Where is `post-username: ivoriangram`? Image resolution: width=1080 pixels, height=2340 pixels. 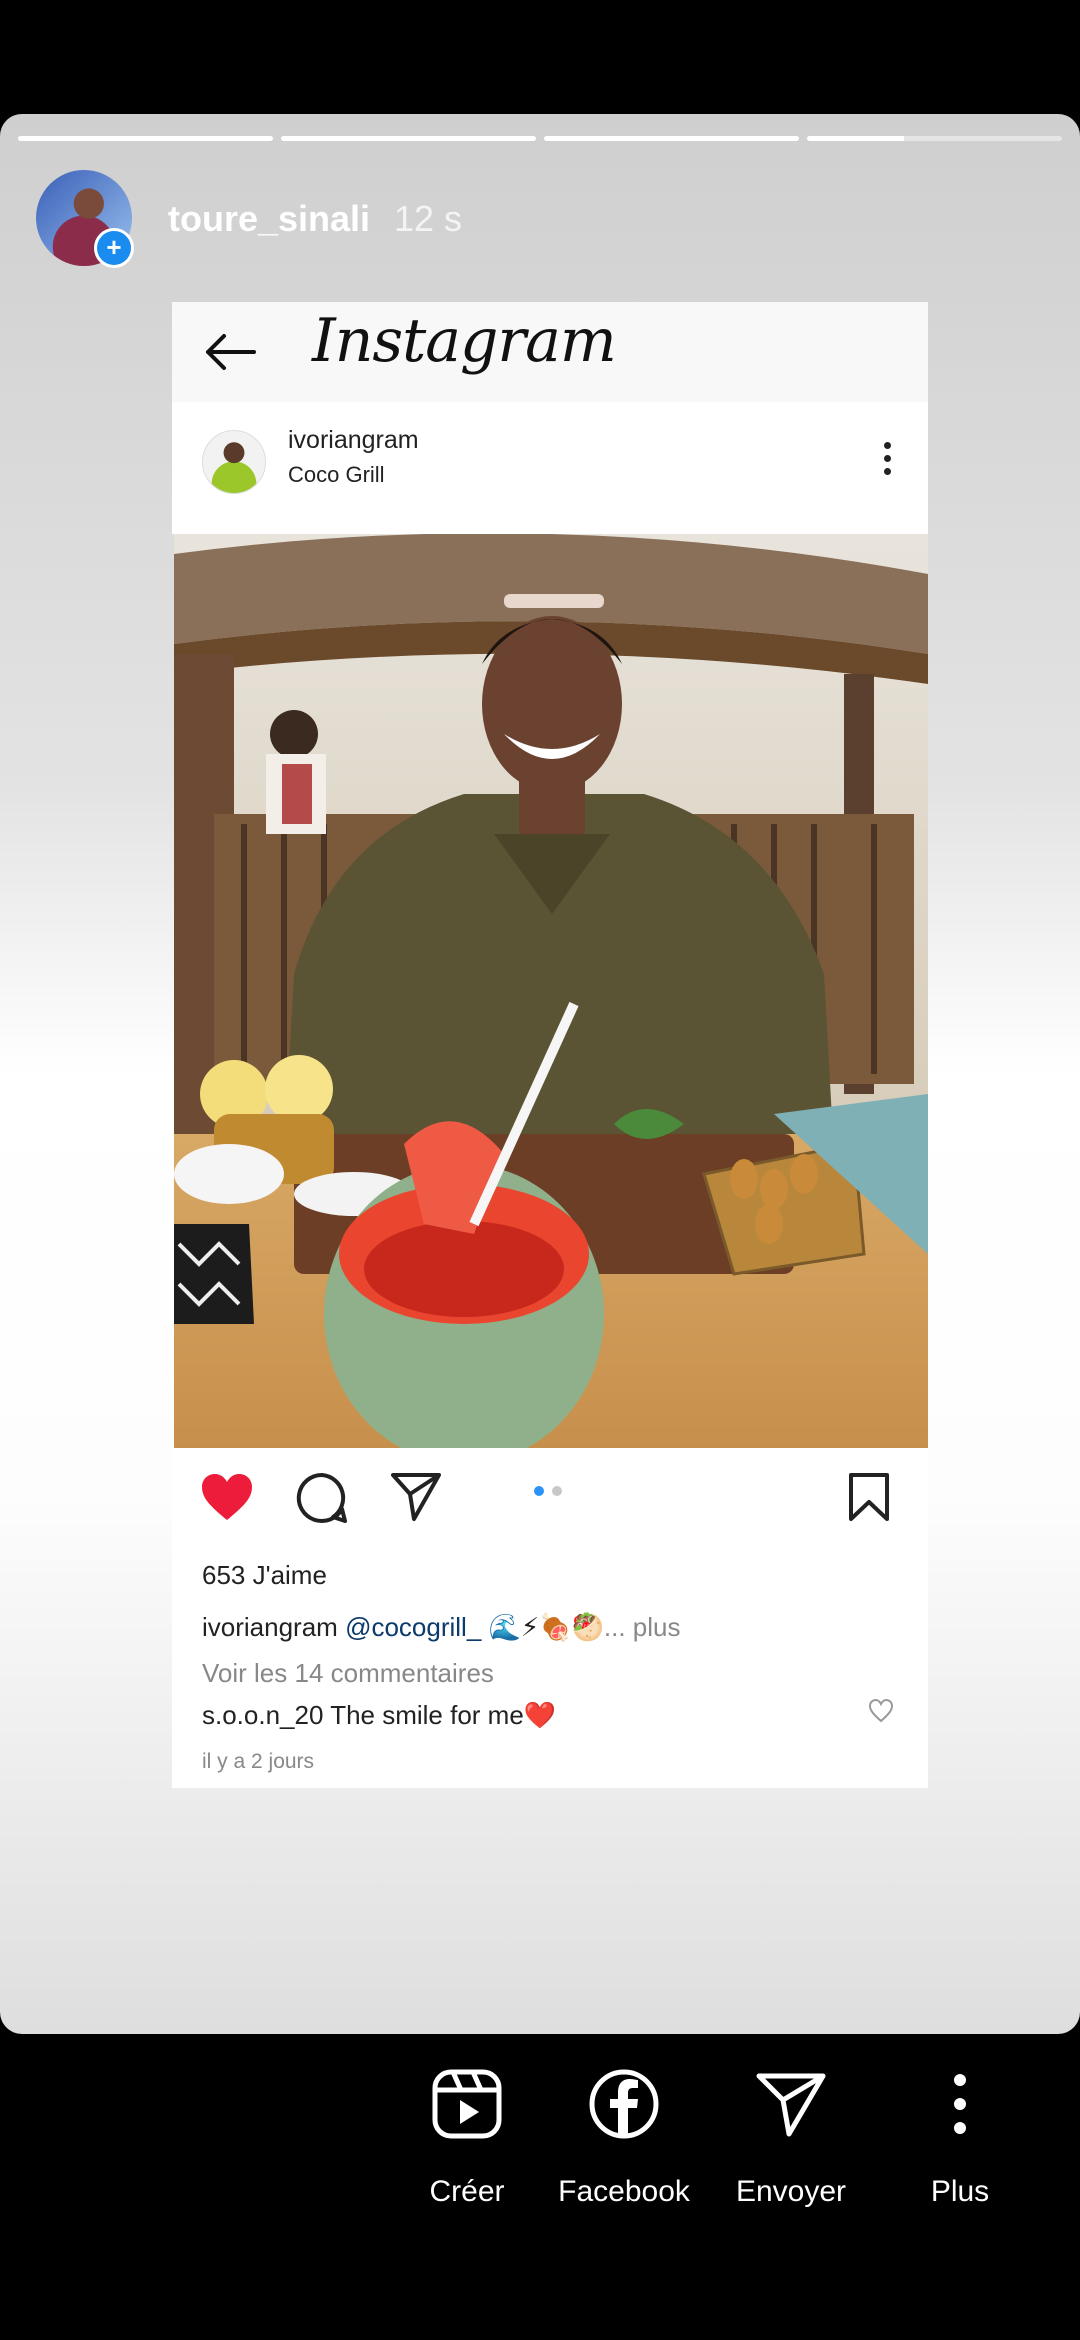 post-username: ivoriangram is located at coordinates (353, 440).